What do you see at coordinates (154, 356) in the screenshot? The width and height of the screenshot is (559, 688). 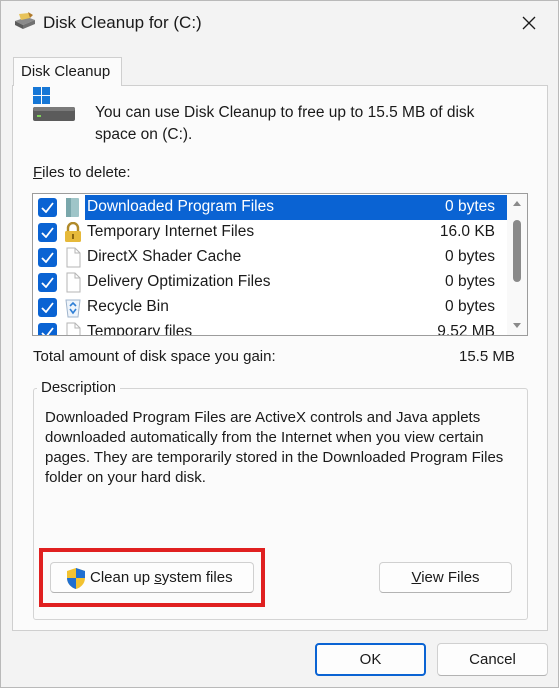 I see `total-gain-label: Total amount of disk space you gain:` at bounding box center [154, 356].